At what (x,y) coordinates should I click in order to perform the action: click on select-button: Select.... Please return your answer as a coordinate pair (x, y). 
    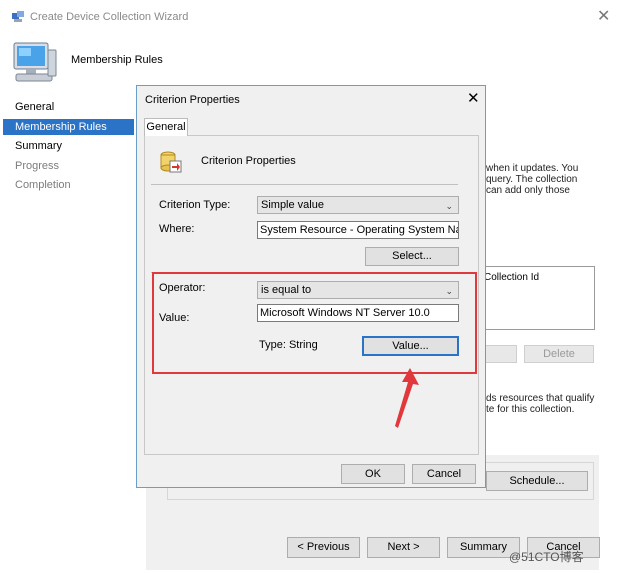
    Looking at the image, I should click on (412, 256).